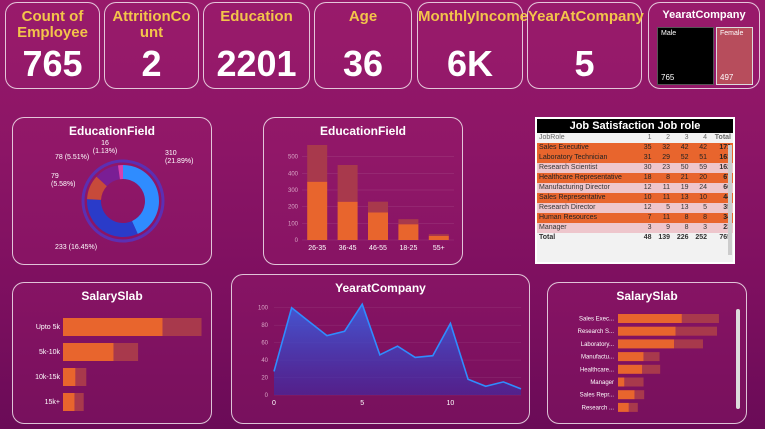 The height and width of the screenshot is (429, 765). Describe the element at coordinates (635, 208) in the screenshot. I see `table-row: Research Director12513535` at that location.